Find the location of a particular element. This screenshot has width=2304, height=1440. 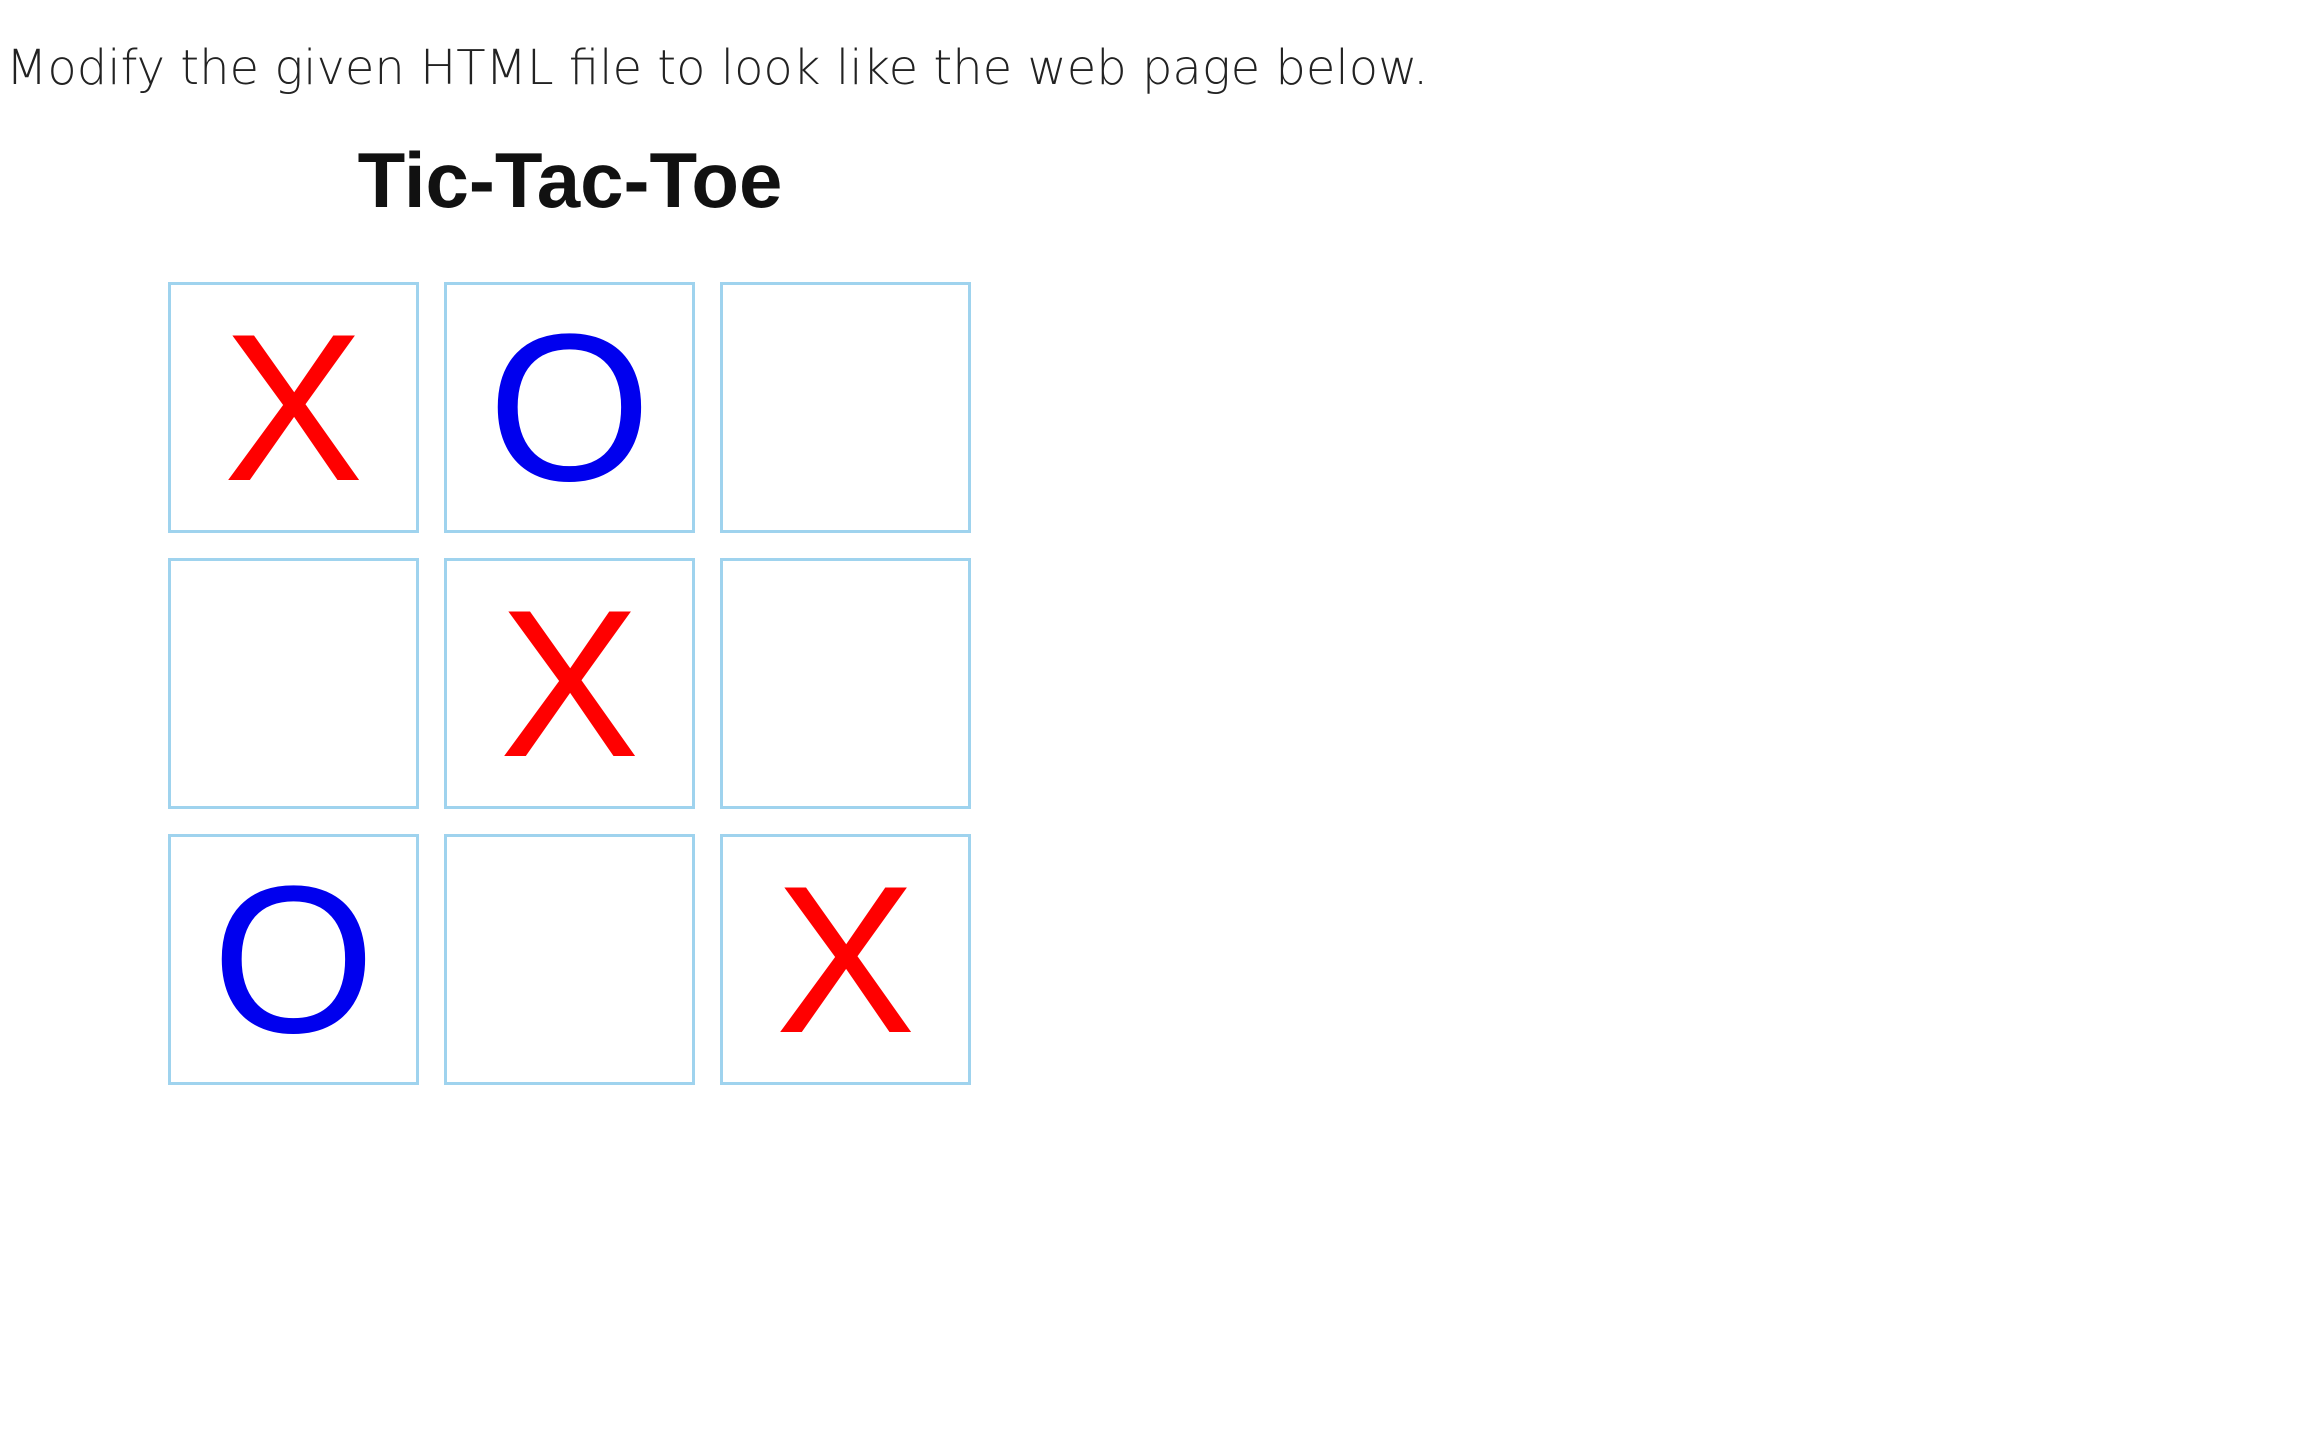

board-cell-r2-c1 is located at coordinates (293, 683).